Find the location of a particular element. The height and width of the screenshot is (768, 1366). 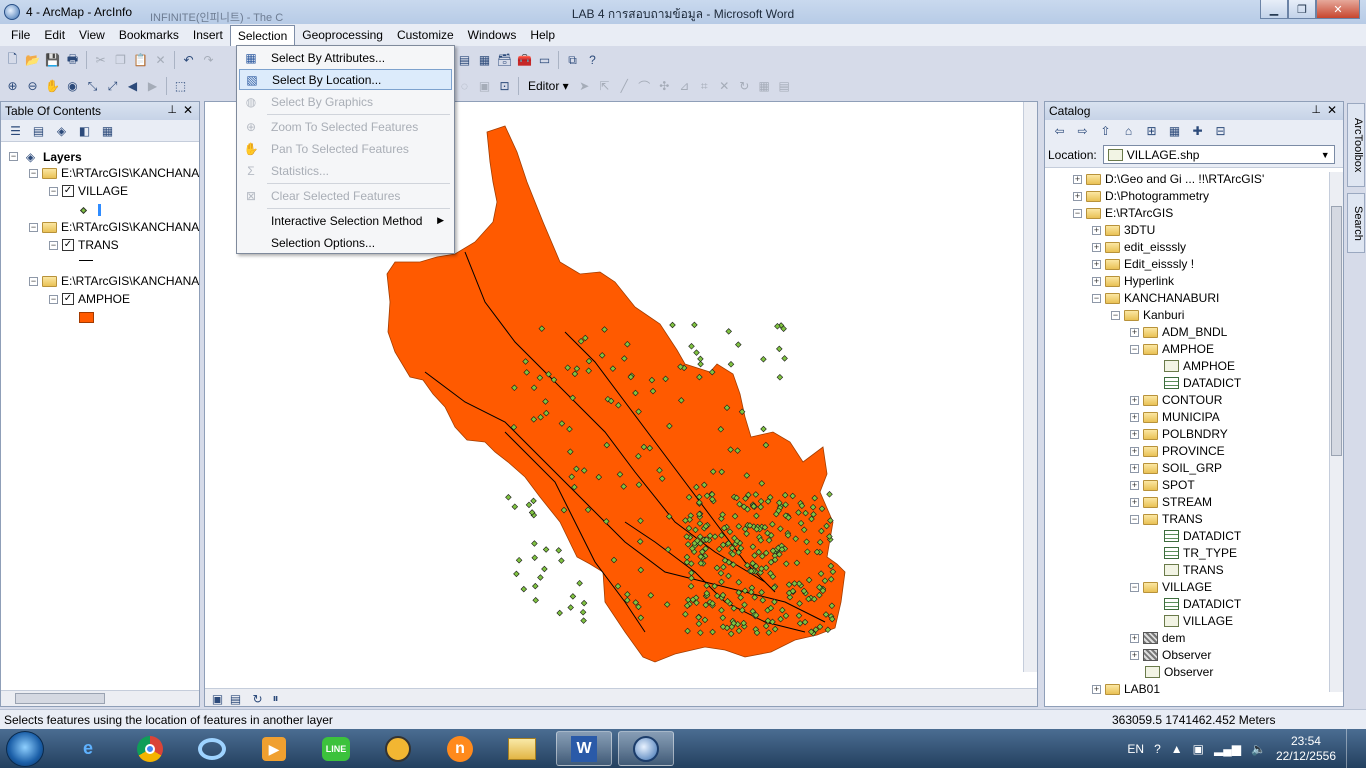

forward-extent-icon: ▶ is located at coordinates (152, 86).